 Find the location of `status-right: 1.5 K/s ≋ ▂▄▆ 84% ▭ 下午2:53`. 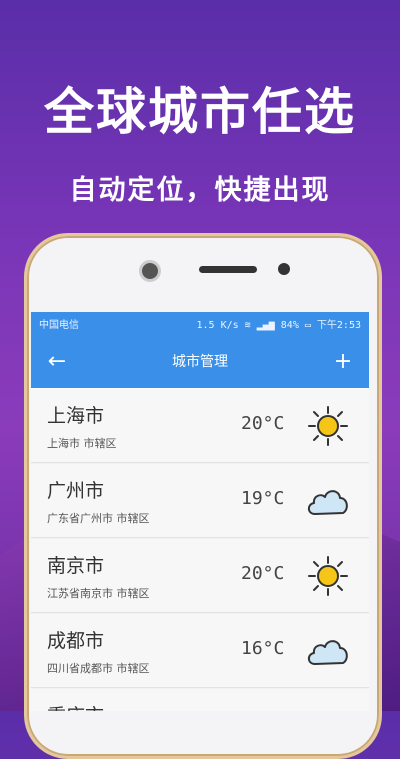

status-right: 1.5 K/s ≋ ▂▄▆ 84% ▭ 下午2:53 is located at coordinates (279, 325).